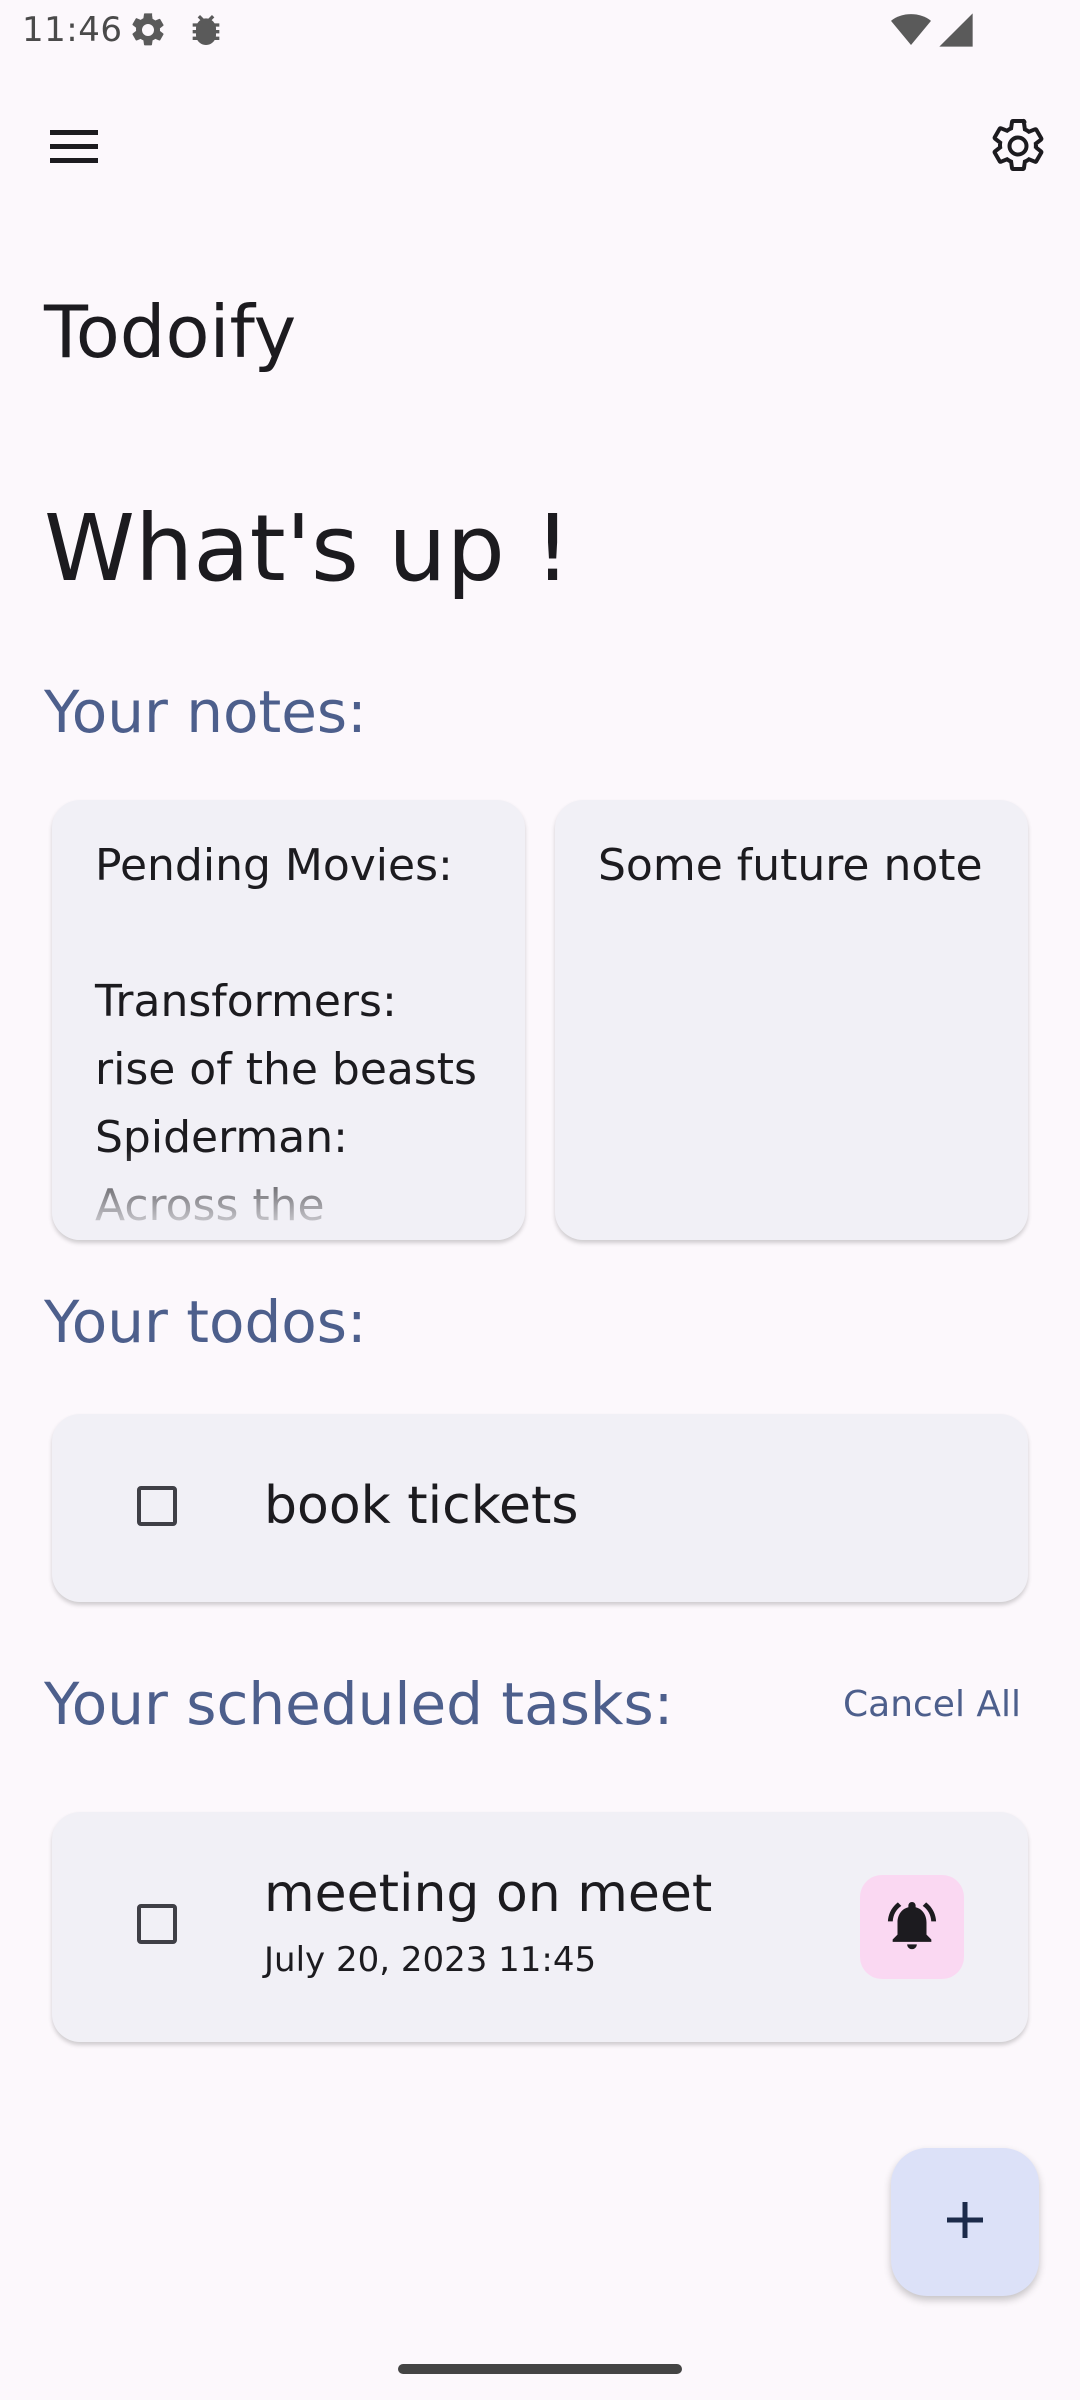 Image resolution: width=1080 pixels, height=2400 pixels. Describe the element at coordinates (72, 30) in the screenshot. I see `status-time: 11:46` at that location.